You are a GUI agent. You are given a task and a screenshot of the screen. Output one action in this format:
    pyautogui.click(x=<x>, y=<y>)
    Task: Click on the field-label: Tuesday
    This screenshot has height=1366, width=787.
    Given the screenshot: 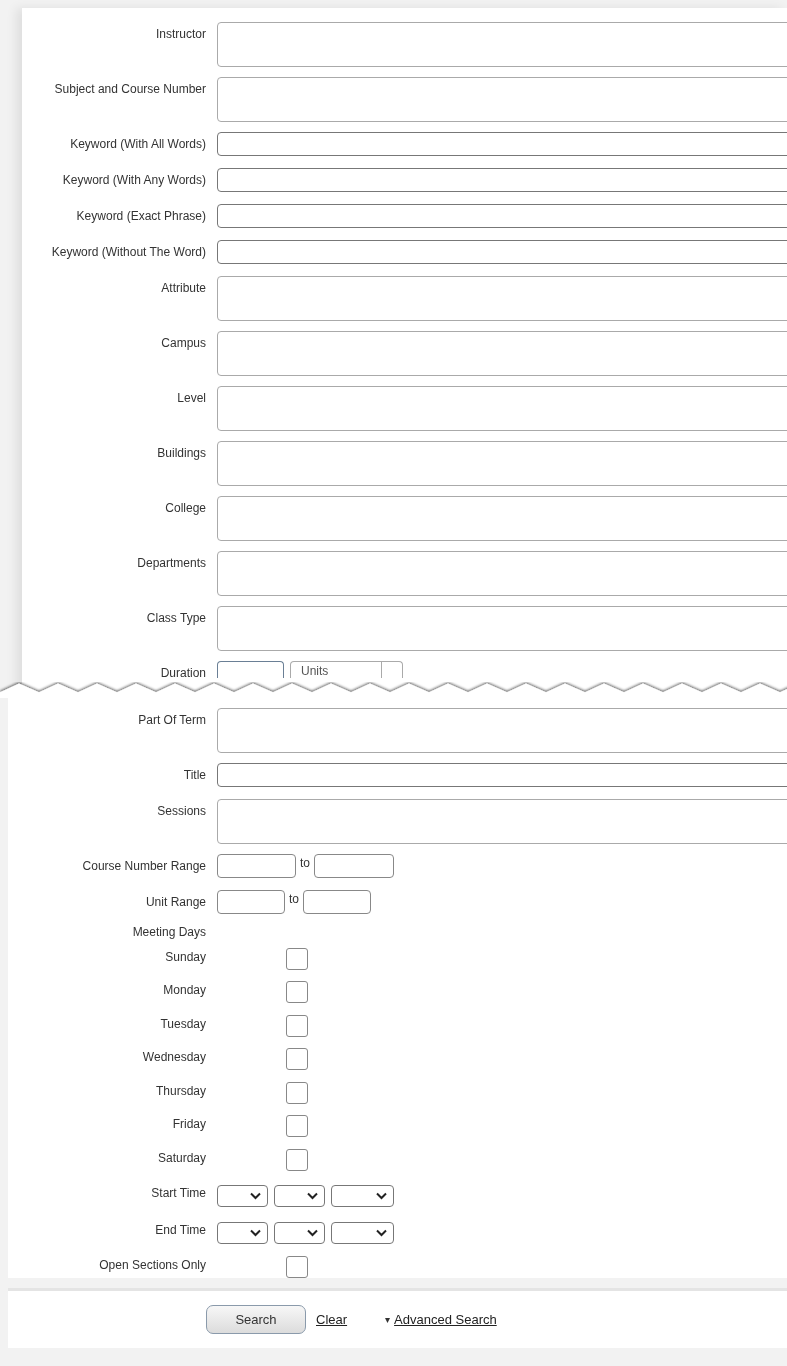 What is the action you would take?
    pyautogui.click(x=183, y=1024)
    